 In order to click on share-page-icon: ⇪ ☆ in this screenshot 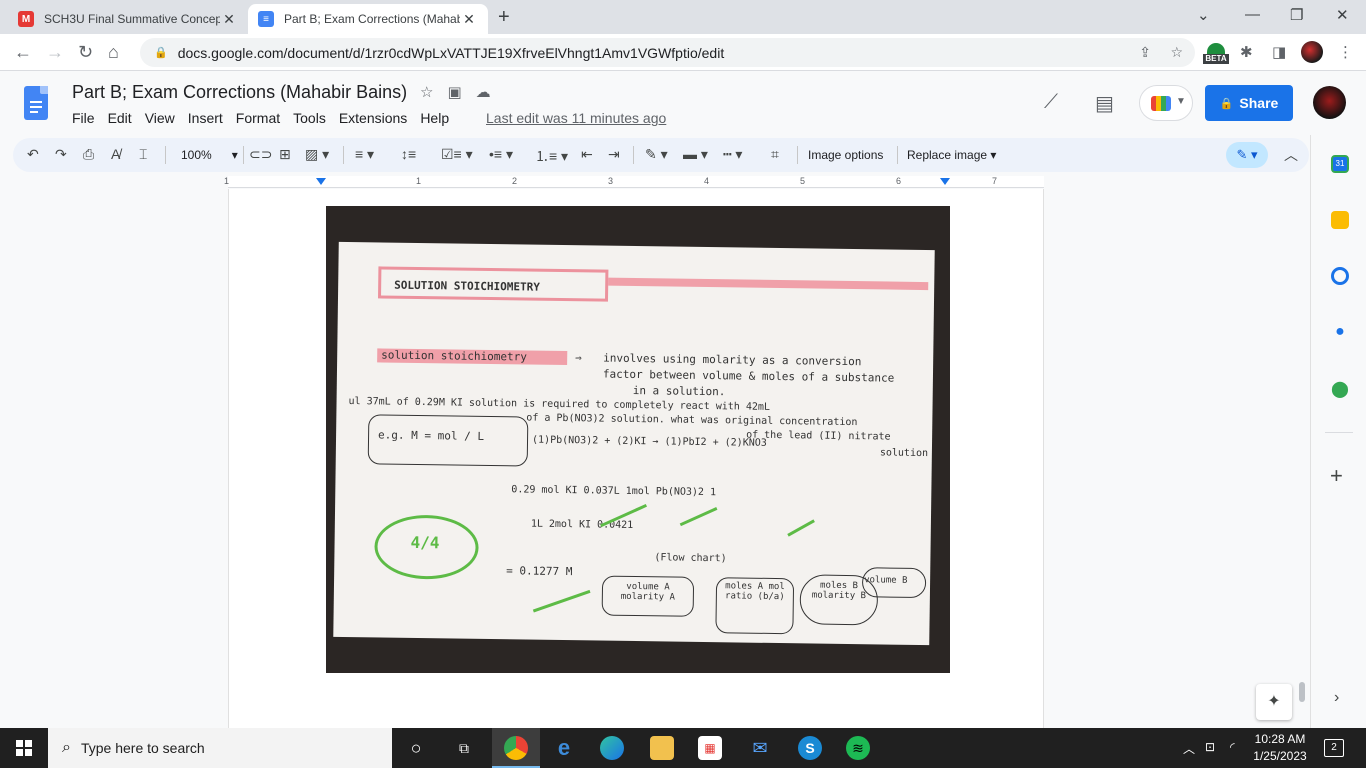, I will do `click(1161, 52)`.